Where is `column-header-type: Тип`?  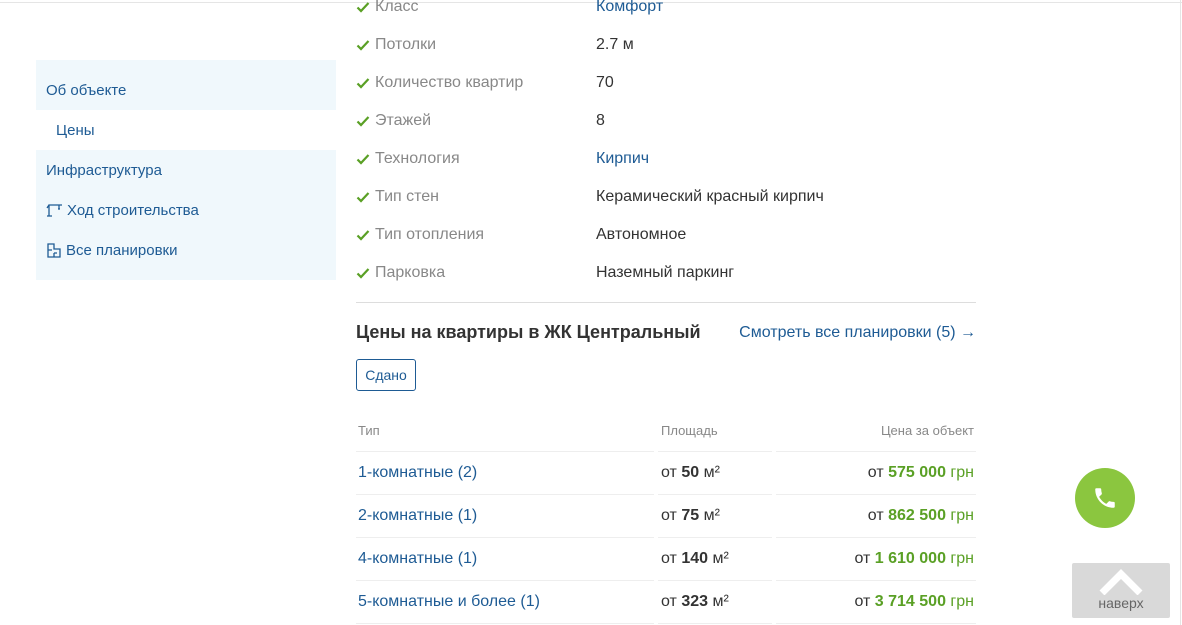
column-header-type: Тип is located at coordinates (369, 430).